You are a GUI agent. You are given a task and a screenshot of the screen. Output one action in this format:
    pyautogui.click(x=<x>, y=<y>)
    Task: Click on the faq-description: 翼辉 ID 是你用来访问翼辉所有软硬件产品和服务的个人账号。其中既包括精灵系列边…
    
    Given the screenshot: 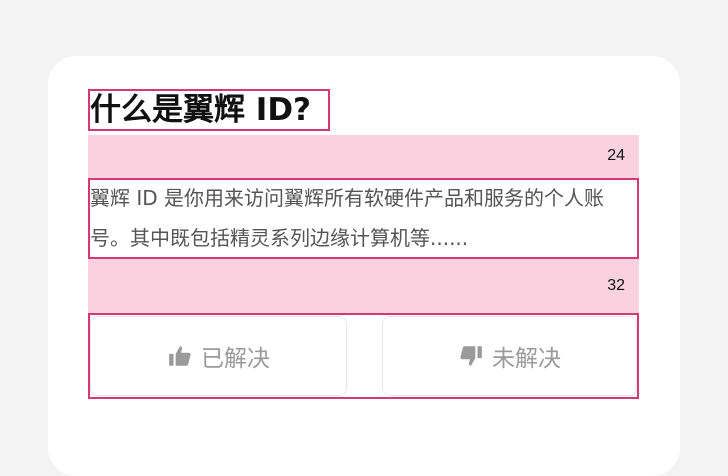 What is the action you would take?
    pyautogui.click(x=347, y=218)
    